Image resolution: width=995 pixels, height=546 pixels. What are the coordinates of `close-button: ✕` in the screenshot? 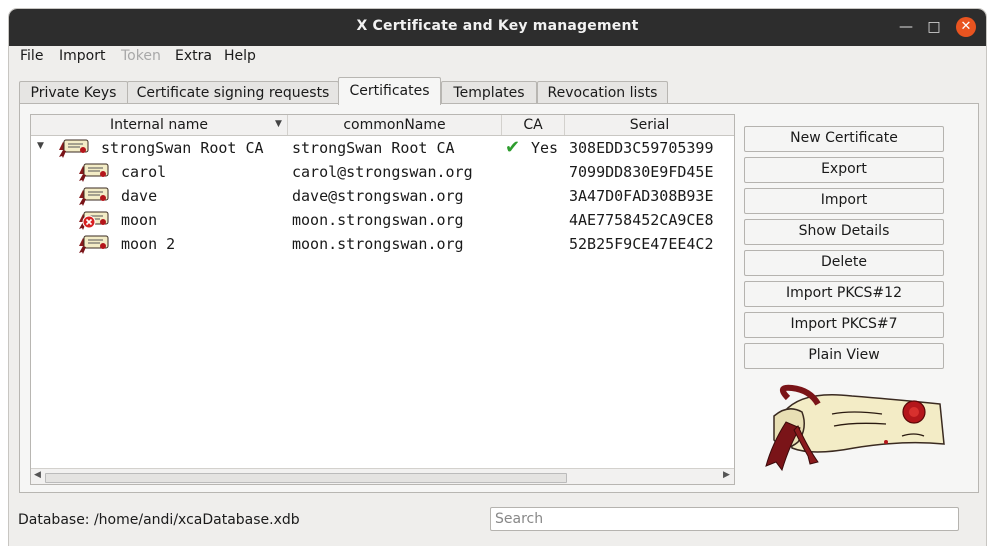 It's located at (966, 27).